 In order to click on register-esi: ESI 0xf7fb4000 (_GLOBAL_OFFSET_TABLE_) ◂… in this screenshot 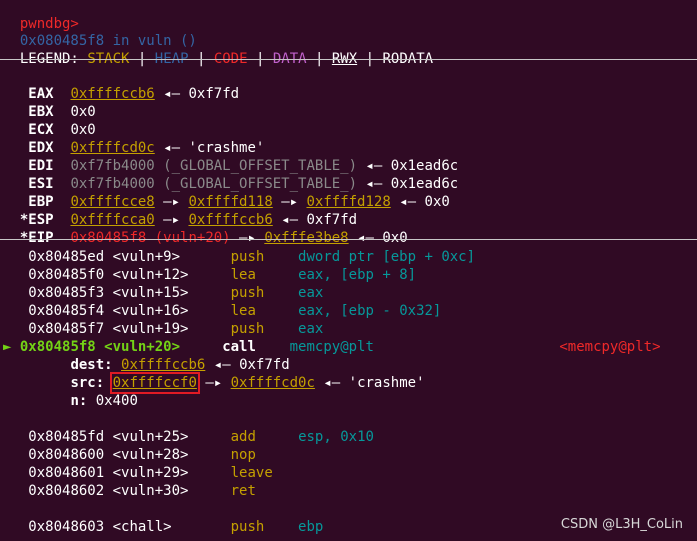, I will do `click(243, 184)`.